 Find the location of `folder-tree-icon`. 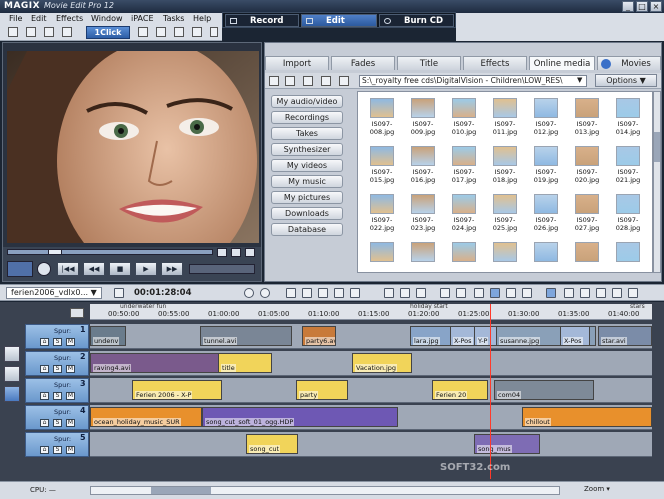

folder-tree-icon is located at coordinates (344, 81).